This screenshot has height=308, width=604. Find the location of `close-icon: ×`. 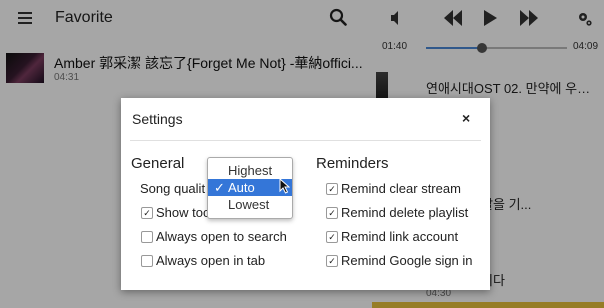

close-icon: × is located at coordinates (466, 118).